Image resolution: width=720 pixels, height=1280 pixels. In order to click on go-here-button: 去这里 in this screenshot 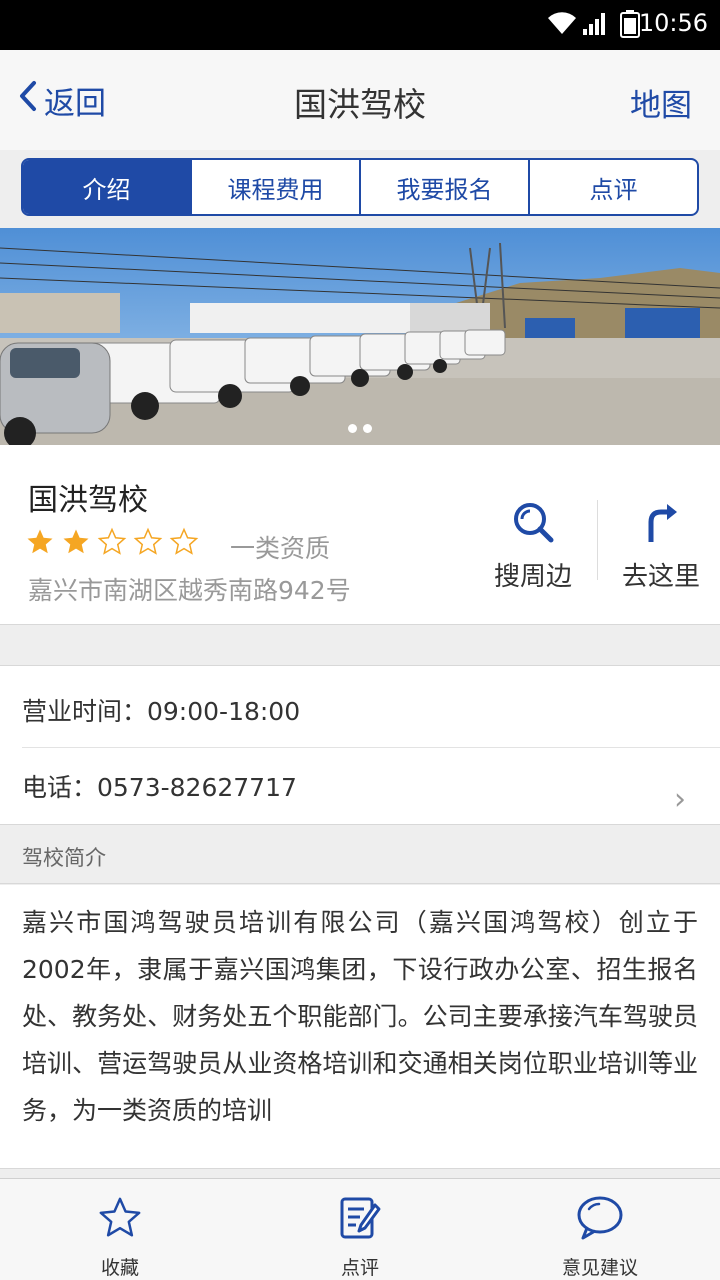, I will do `click(660, 546)`.